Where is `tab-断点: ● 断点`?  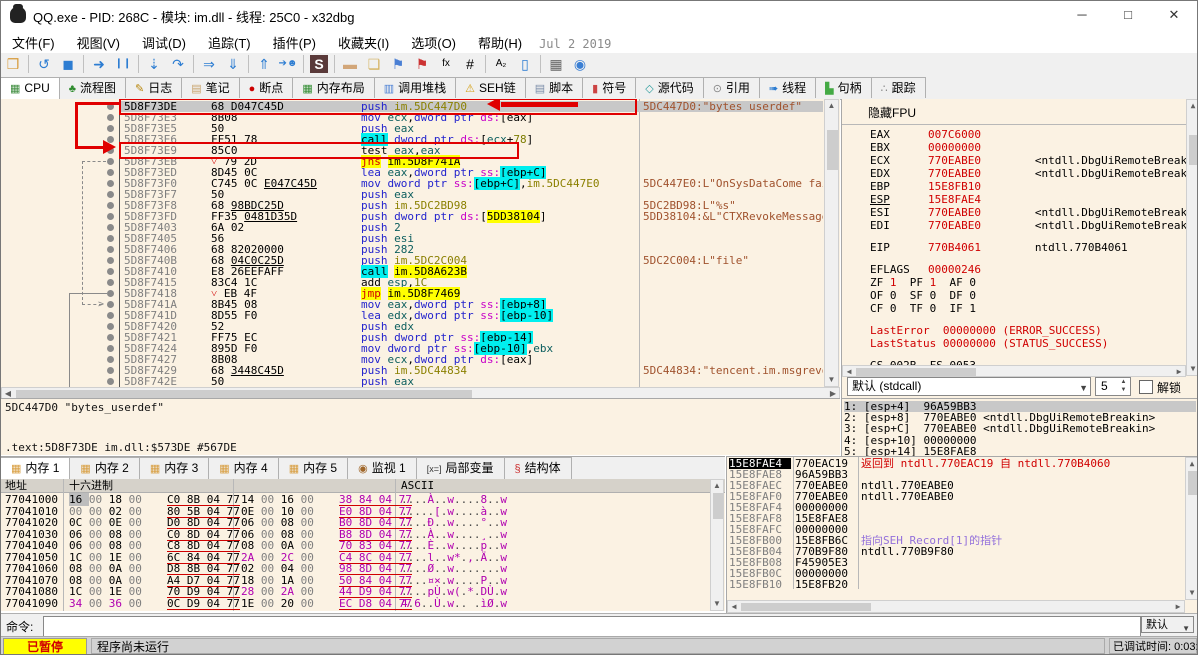 tab-断点: ● 断点 is located at coordinates (266, 87).